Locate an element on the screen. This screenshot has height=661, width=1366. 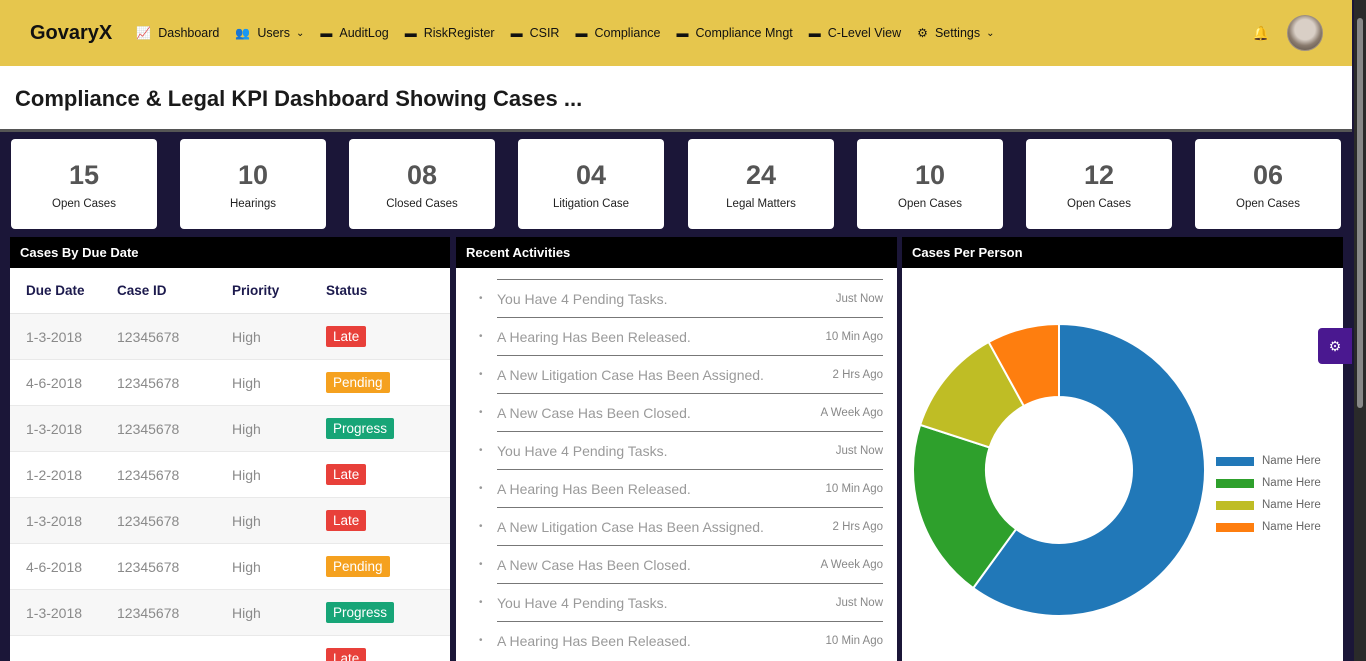
nav-item-c-level-view: ▬ C-Level View is located at coordinates (855, 33).